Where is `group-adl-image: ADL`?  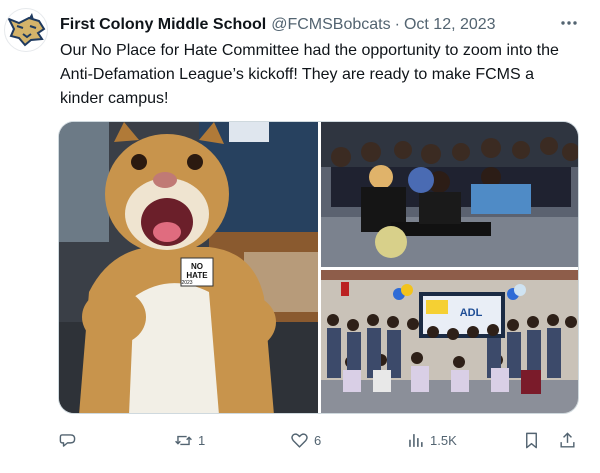 group-adl-image: ADL is located at coordinates (449, 341).